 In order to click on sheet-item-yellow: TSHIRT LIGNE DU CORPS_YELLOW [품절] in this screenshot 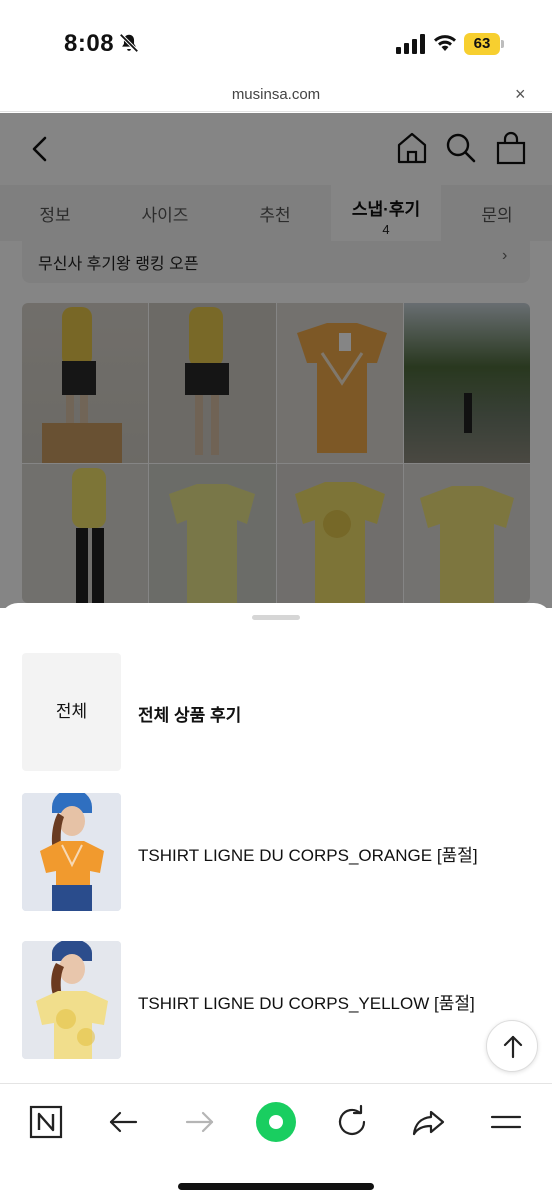, I will do `click(277, 1000)`.